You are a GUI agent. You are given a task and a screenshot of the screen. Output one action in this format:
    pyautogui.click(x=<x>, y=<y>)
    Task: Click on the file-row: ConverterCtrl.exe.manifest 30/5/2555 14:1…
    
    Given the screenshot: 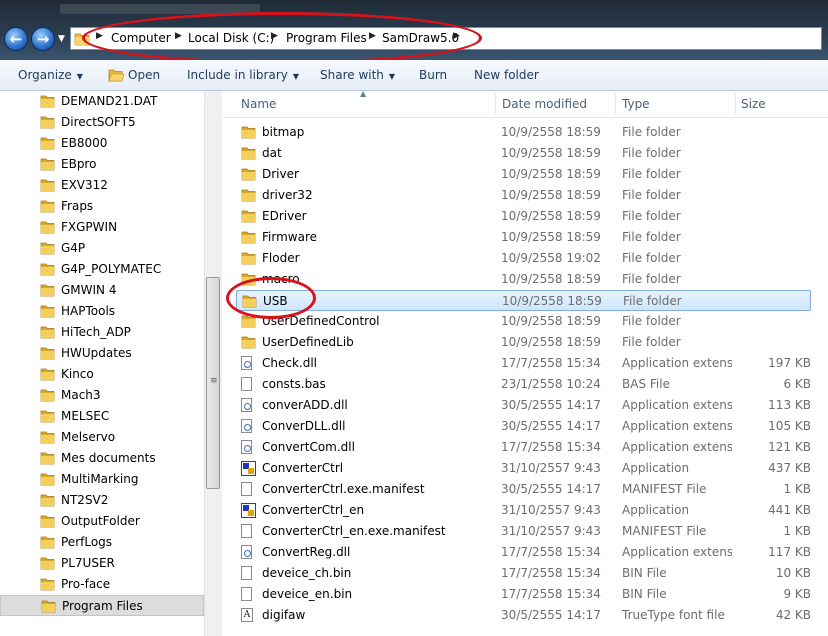 What is the action you would take?
    pyautogui.click(x=523, y=489)
    